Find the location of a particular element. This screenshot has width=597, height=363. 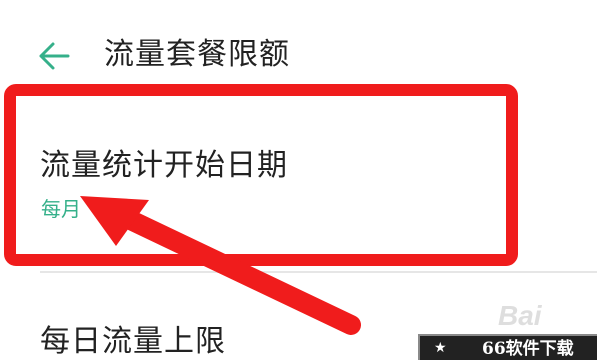

site-watermark-text: 66软件下载 is located at coordinates (528, 349).